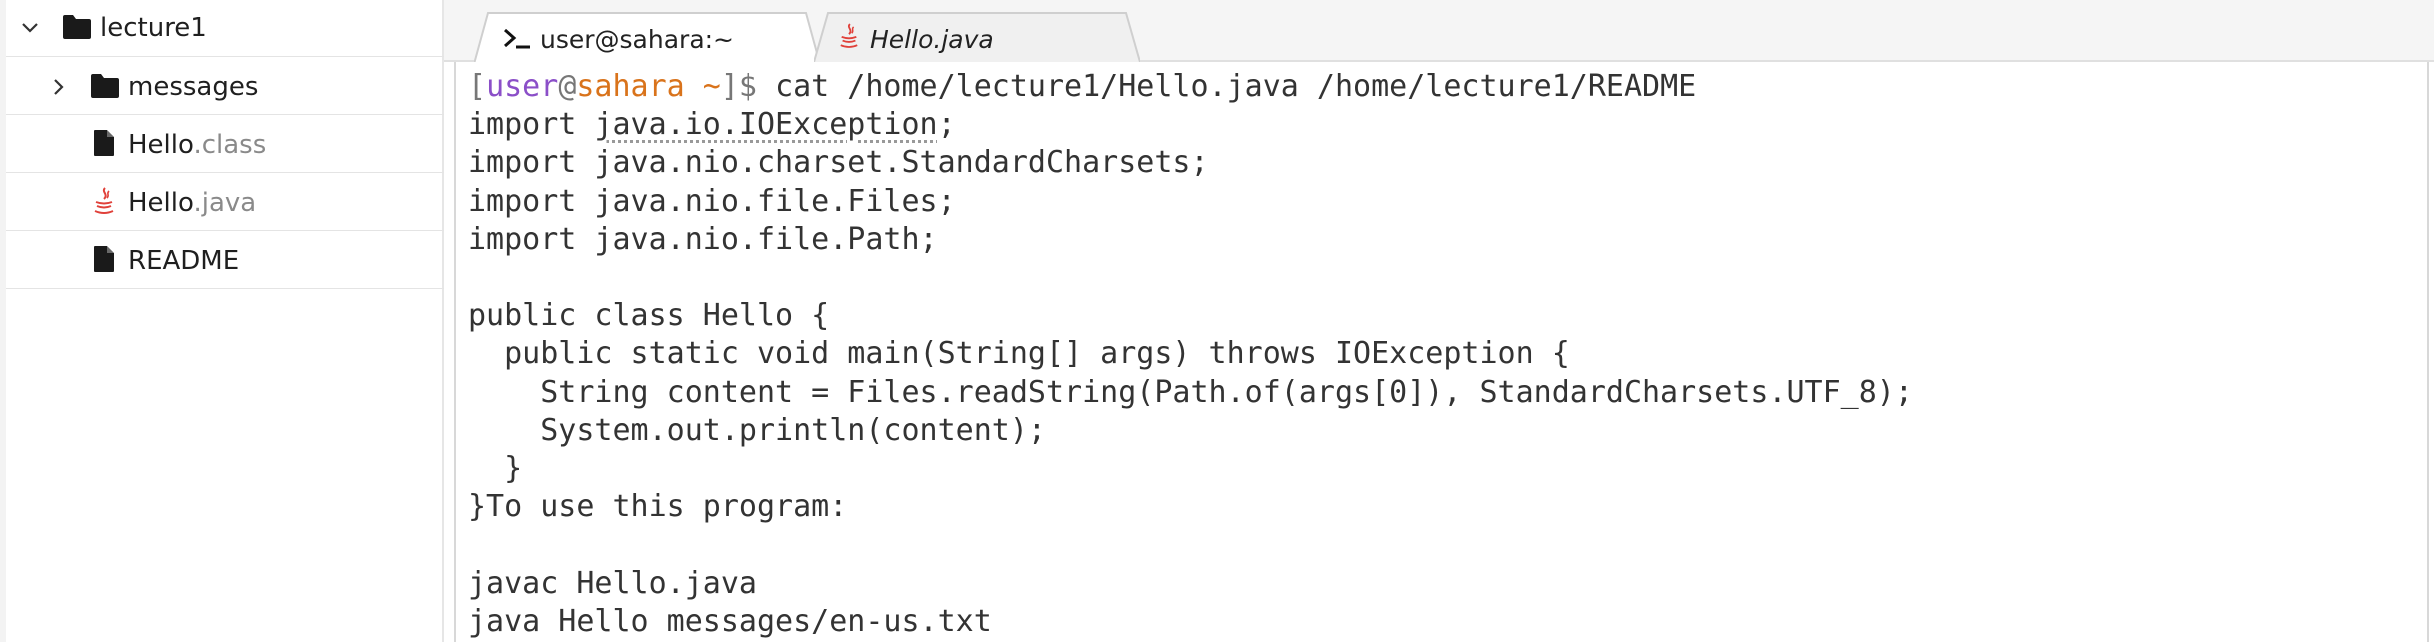  I want to click on tree-item-lecture1: lecture1, so click(225, 28).